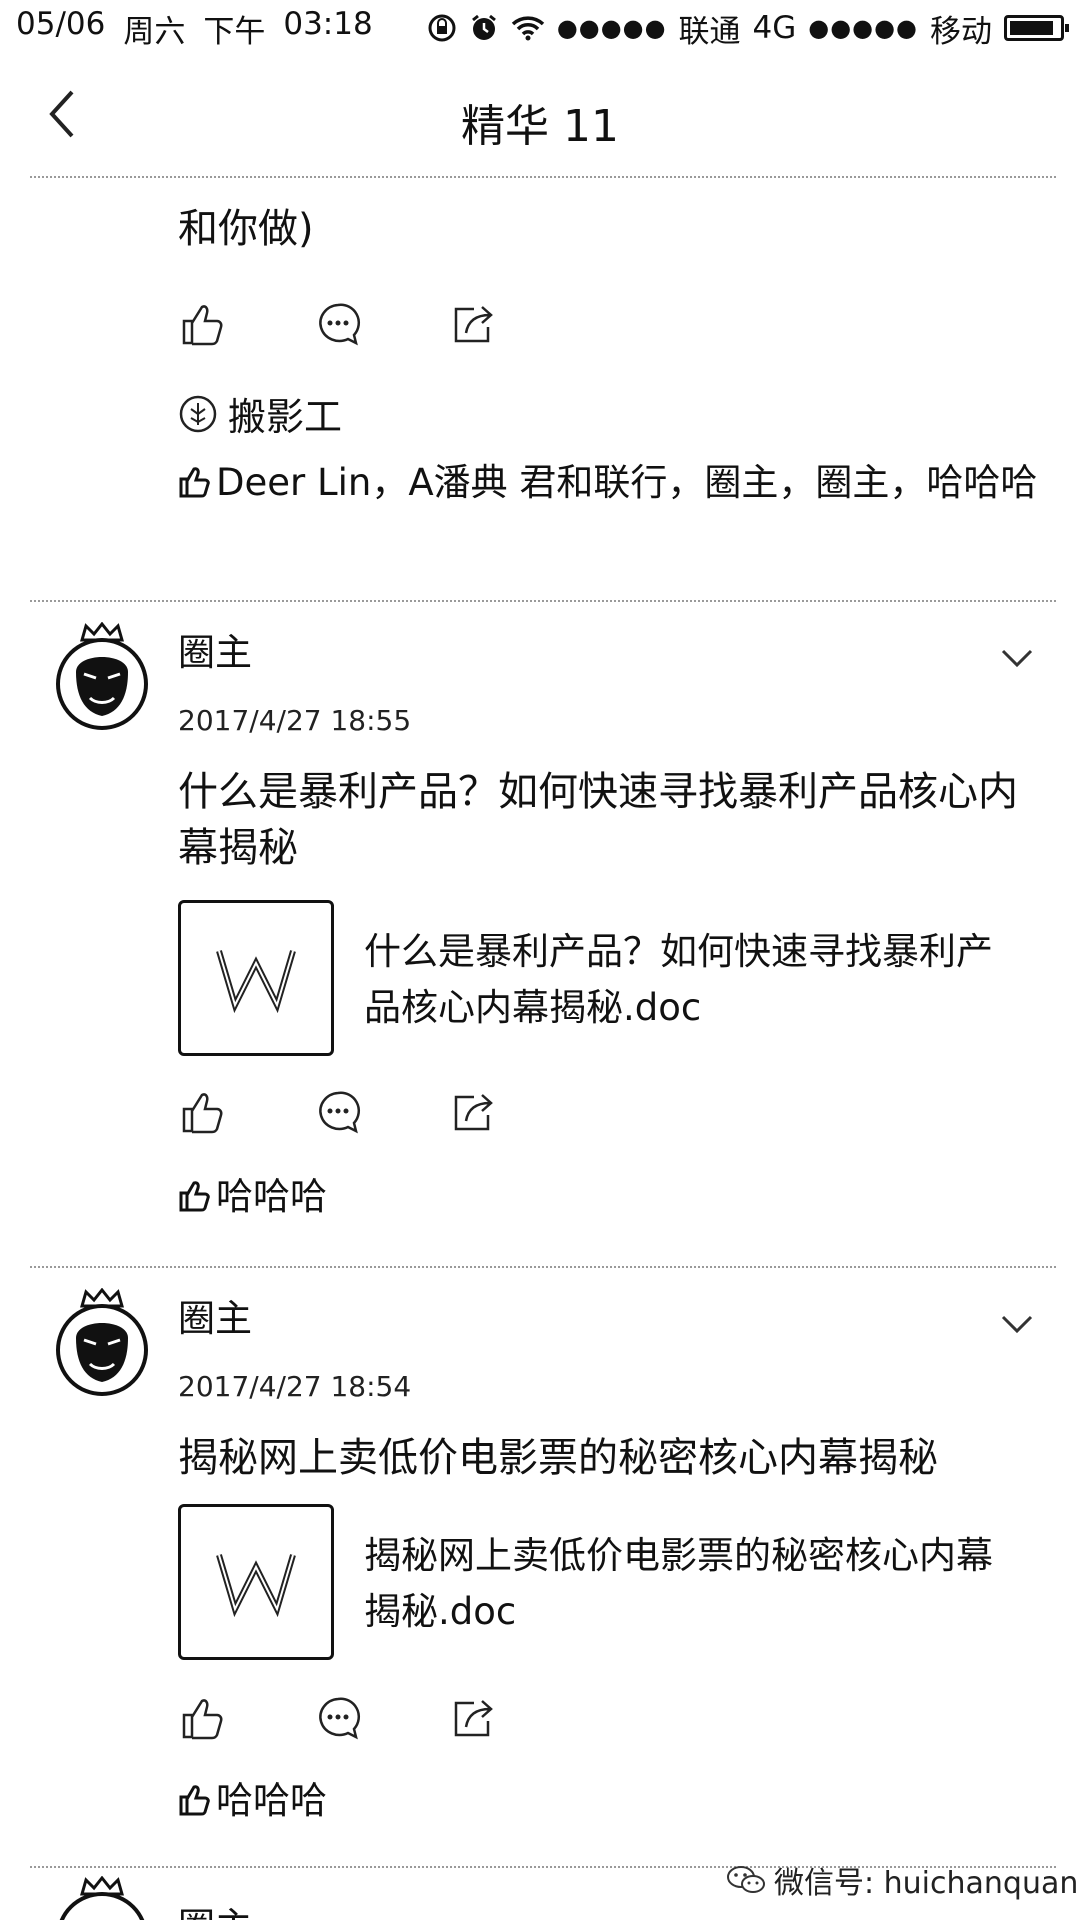  I want to click on circle-tag: 搬影工, so click(260, 413).